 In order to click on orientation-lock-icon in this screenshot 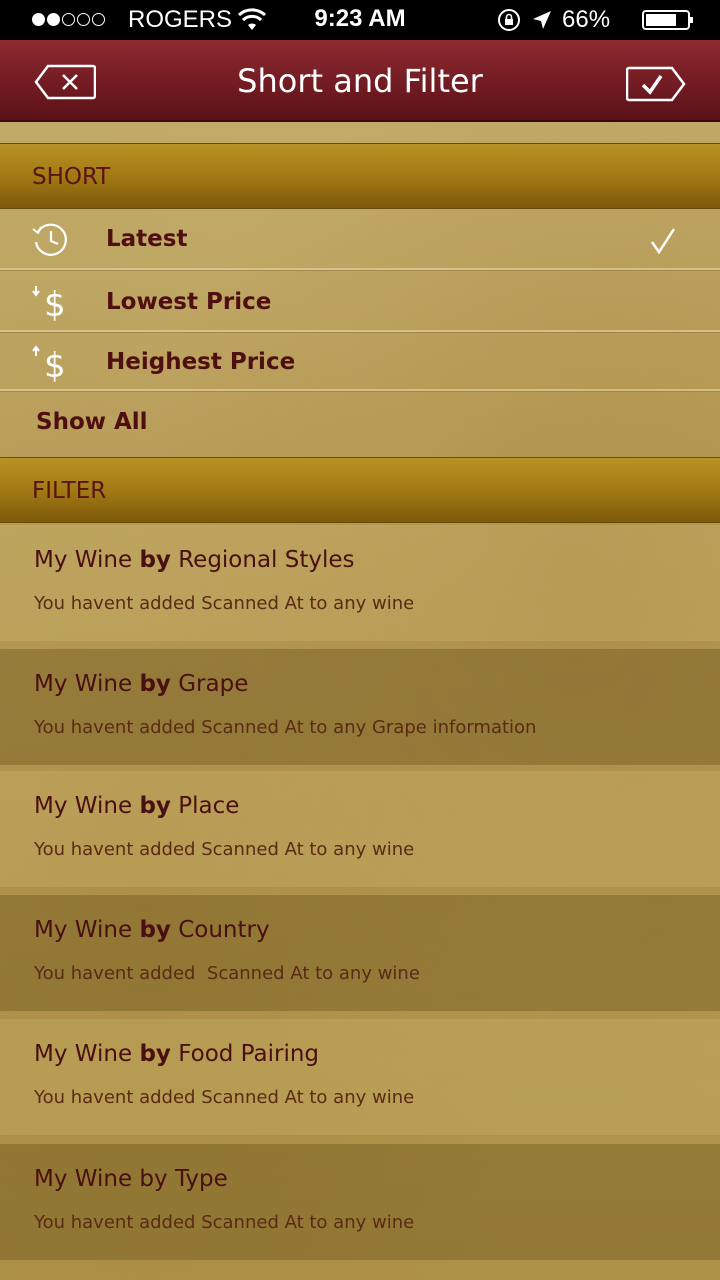, I will do `click(509, 20)`.